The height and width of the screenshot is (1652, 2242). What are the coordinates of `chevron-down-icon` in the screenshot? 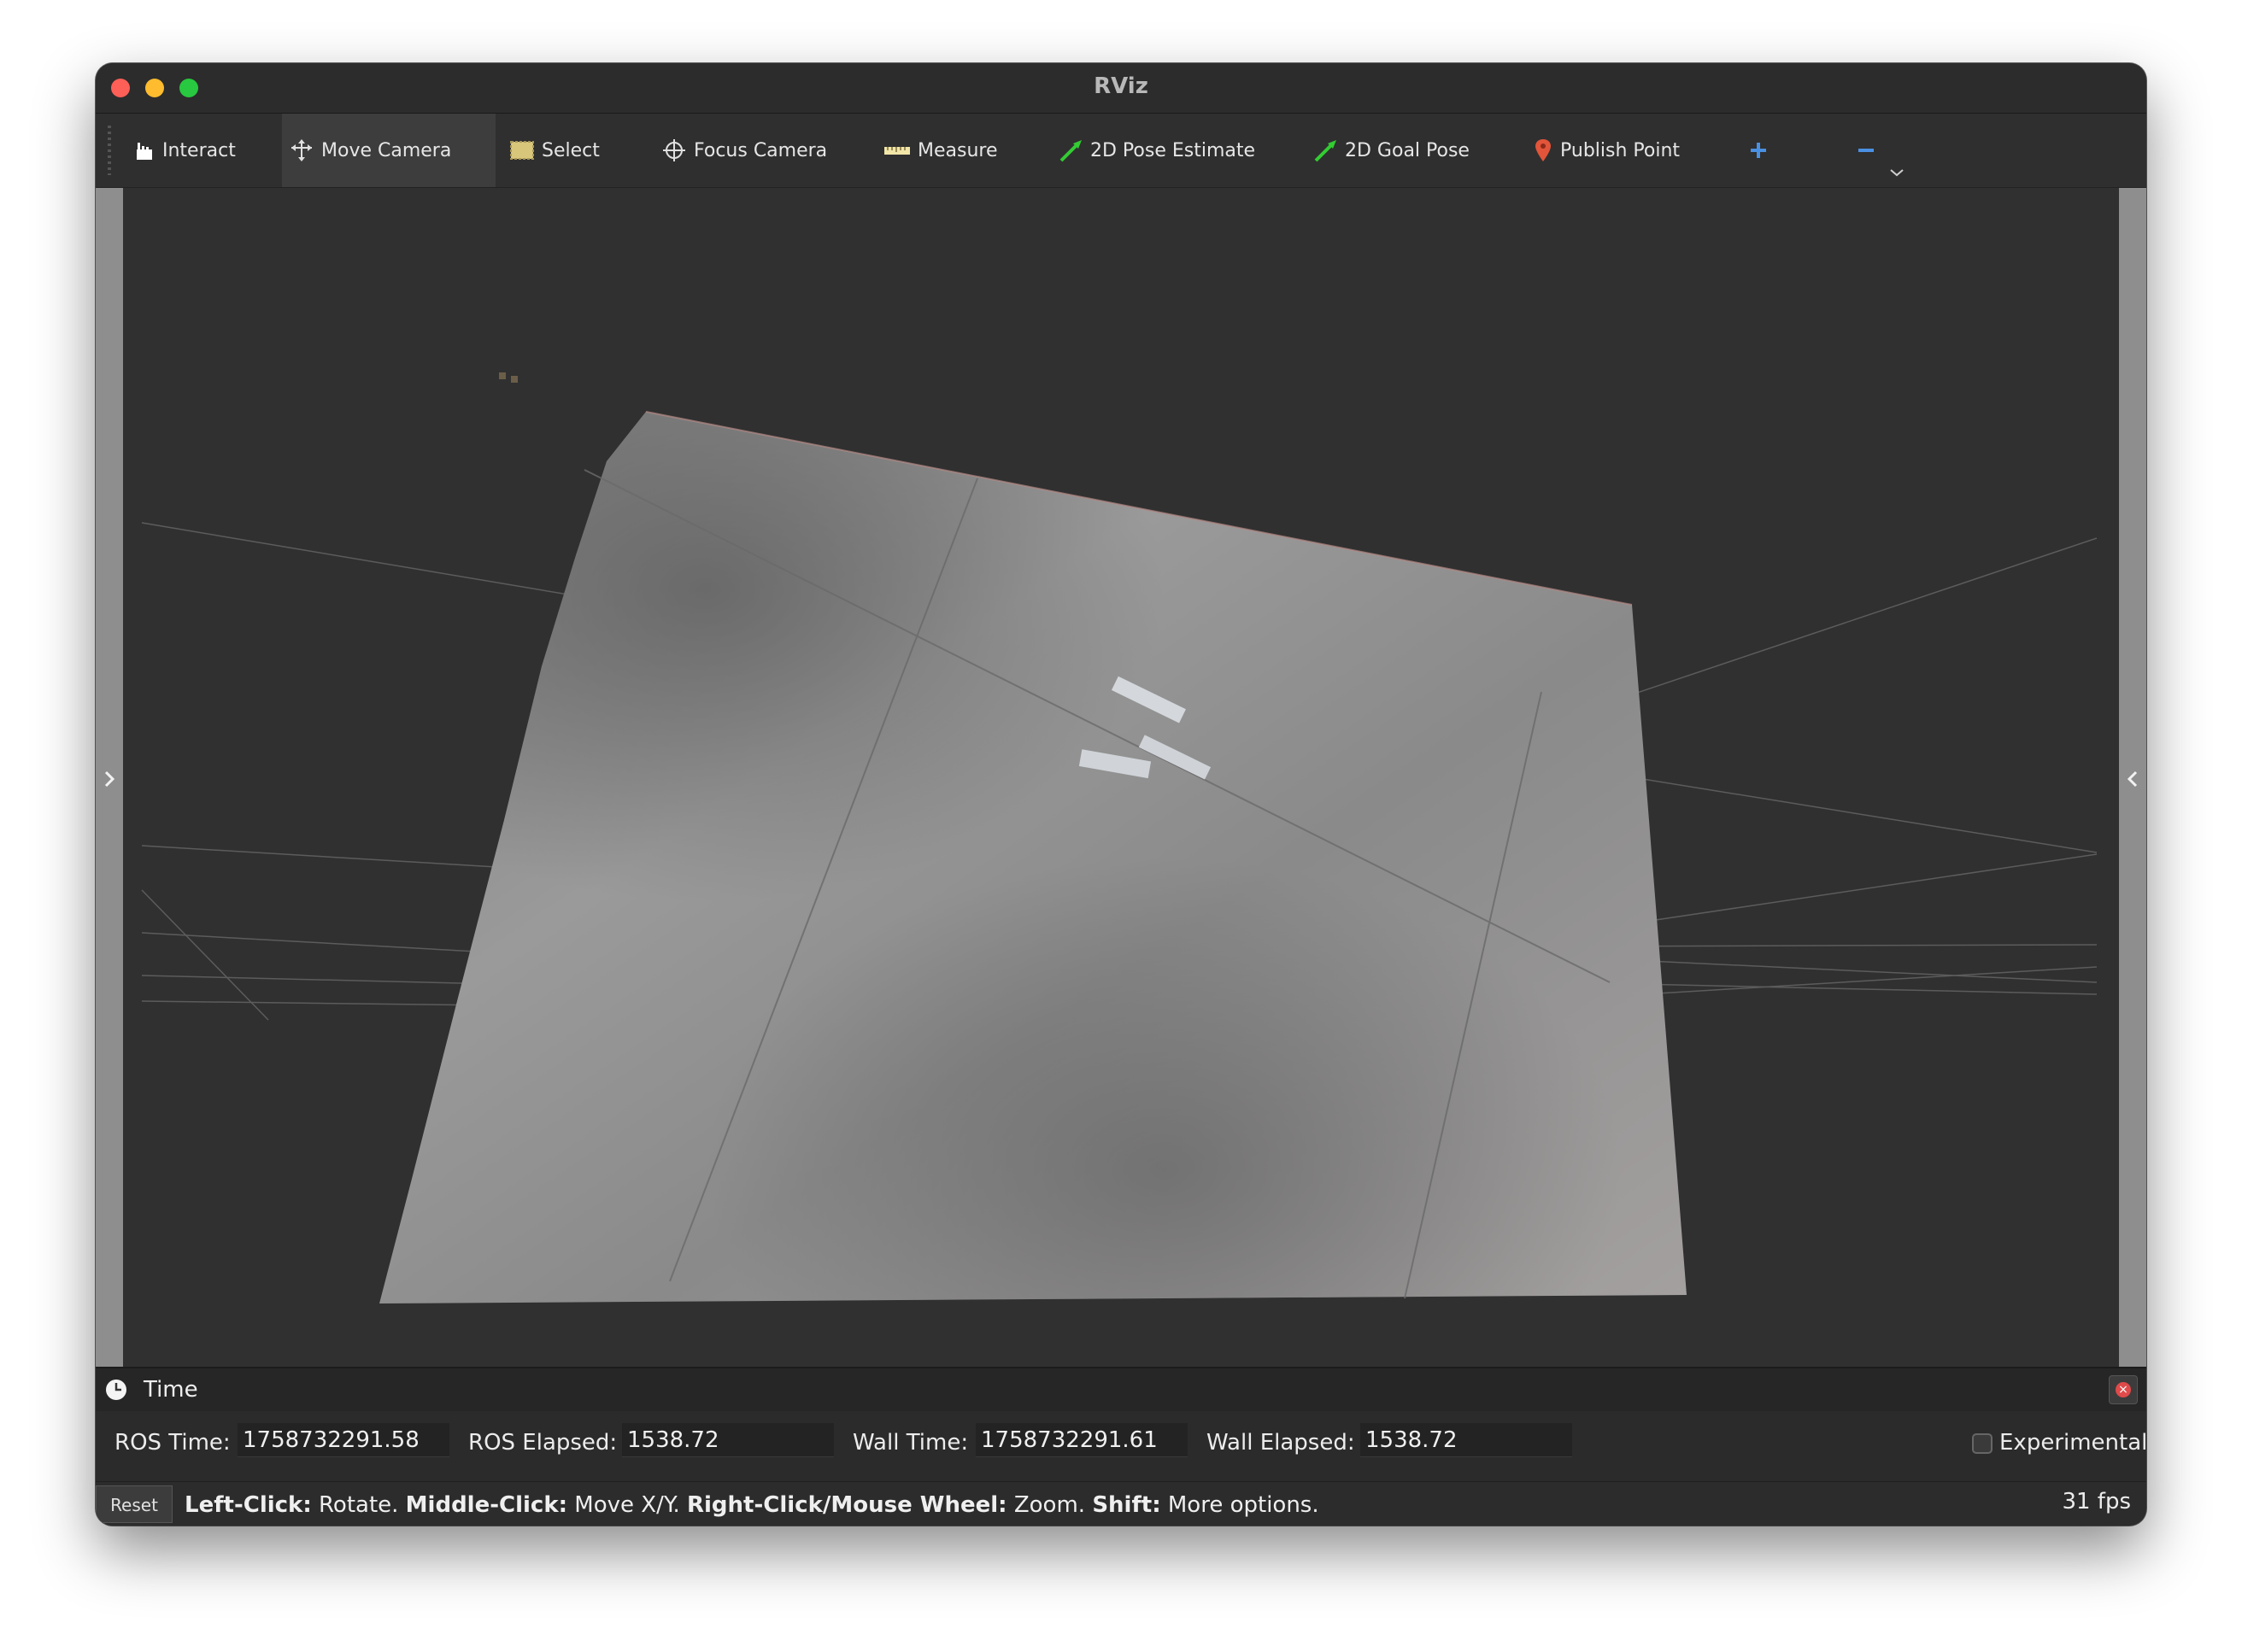 It's located at (1896, 172).